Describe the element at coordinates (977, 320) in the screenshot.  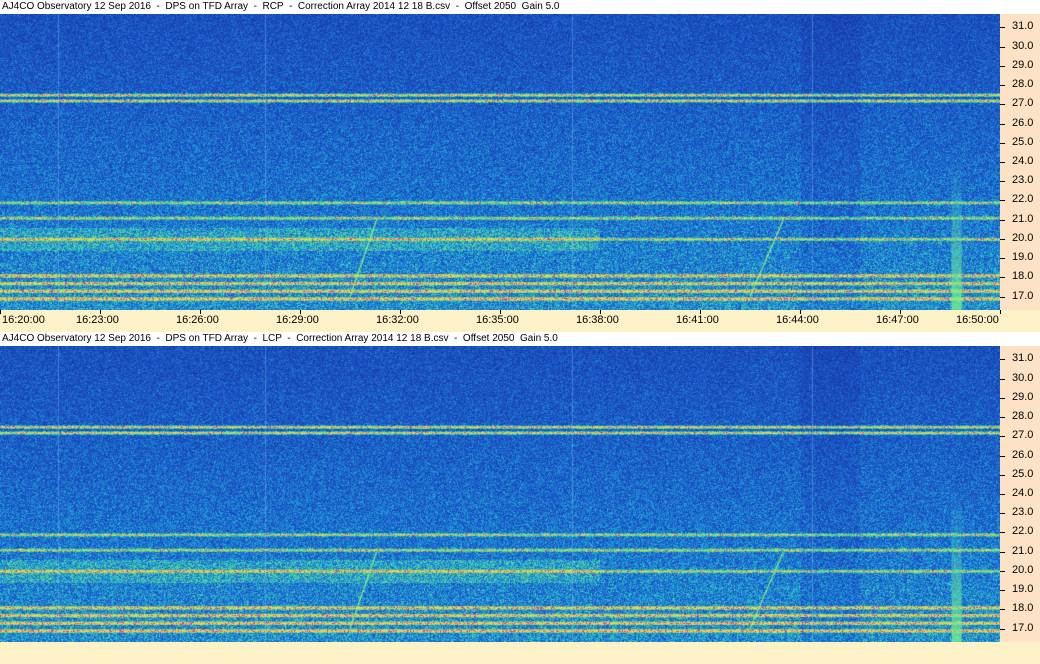
I see `x-tick-label: 16:50:00` at that location.